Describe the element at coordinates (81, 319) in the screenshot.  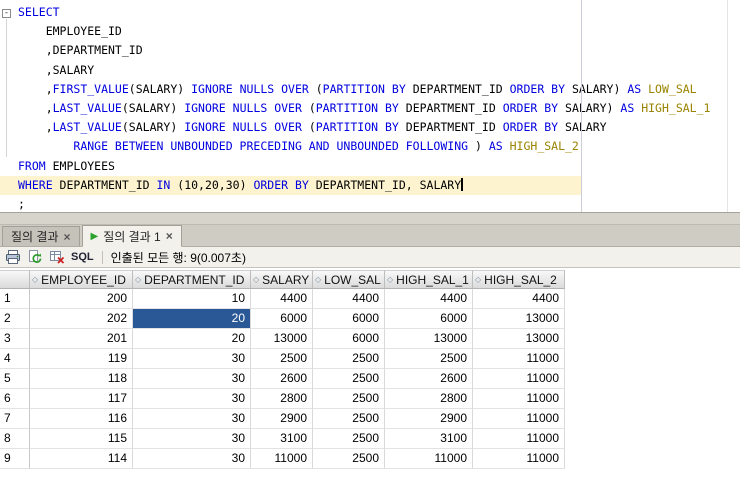
I see `grid-cell: 202` at that location.